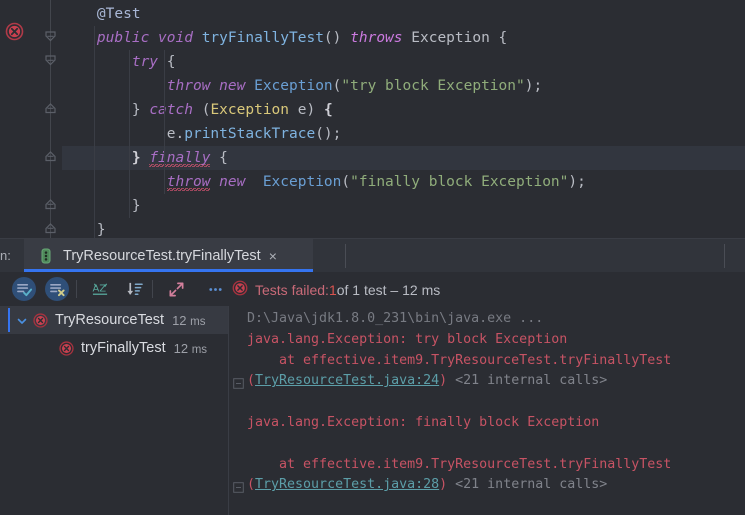 Image resolution: width=745 pixels, height=515 pixels. I want to click on code-token: ., so click(180, 134).